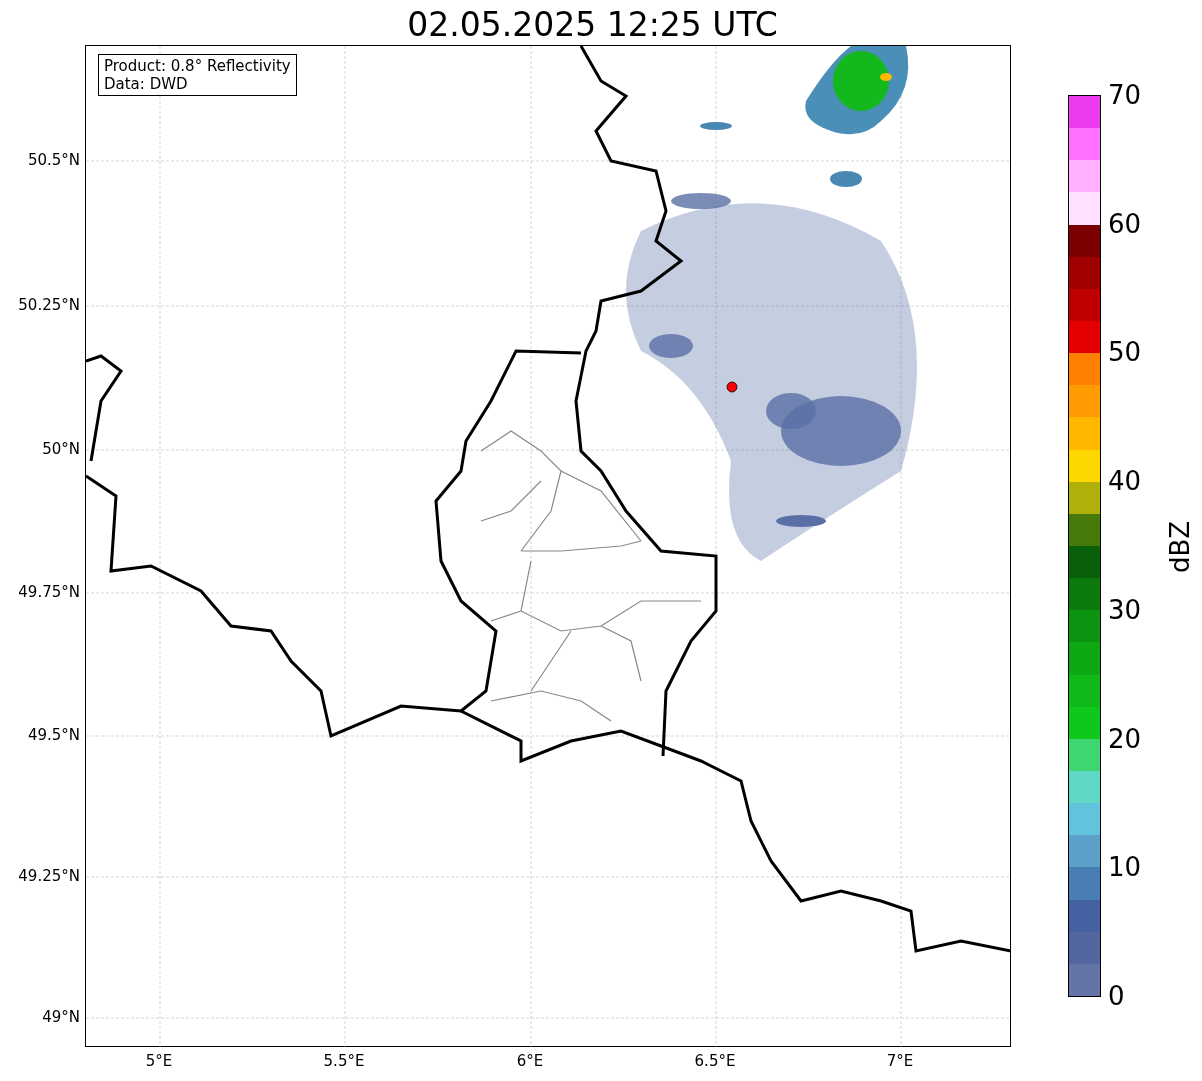  What do you see at coordinates (715, 1061) in the screenshot?
I see `x-tick-label: 6.5°E` at bounding box center [715, 1061].